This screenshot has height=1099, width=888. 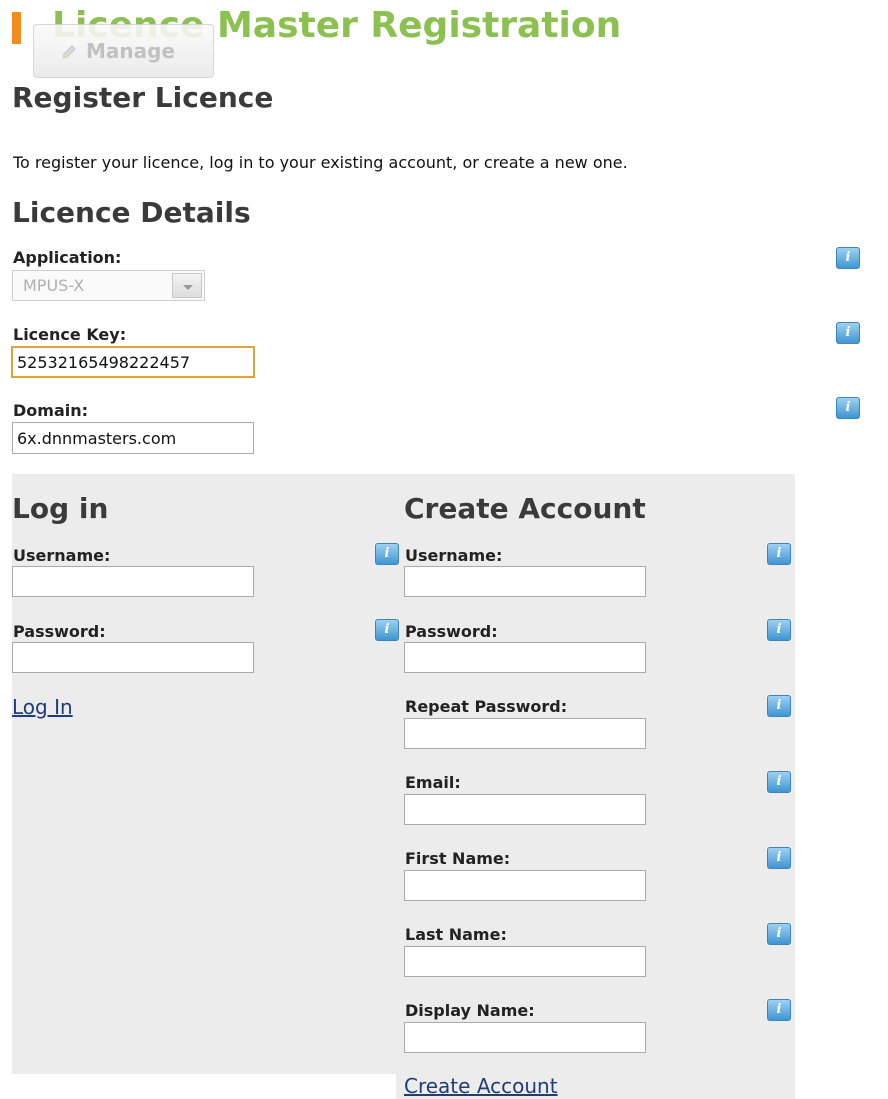 What do you see at coordinates (59, 631) in the screenshot?
I see `login-password-label: Password:` at bounding box center [59, 631].